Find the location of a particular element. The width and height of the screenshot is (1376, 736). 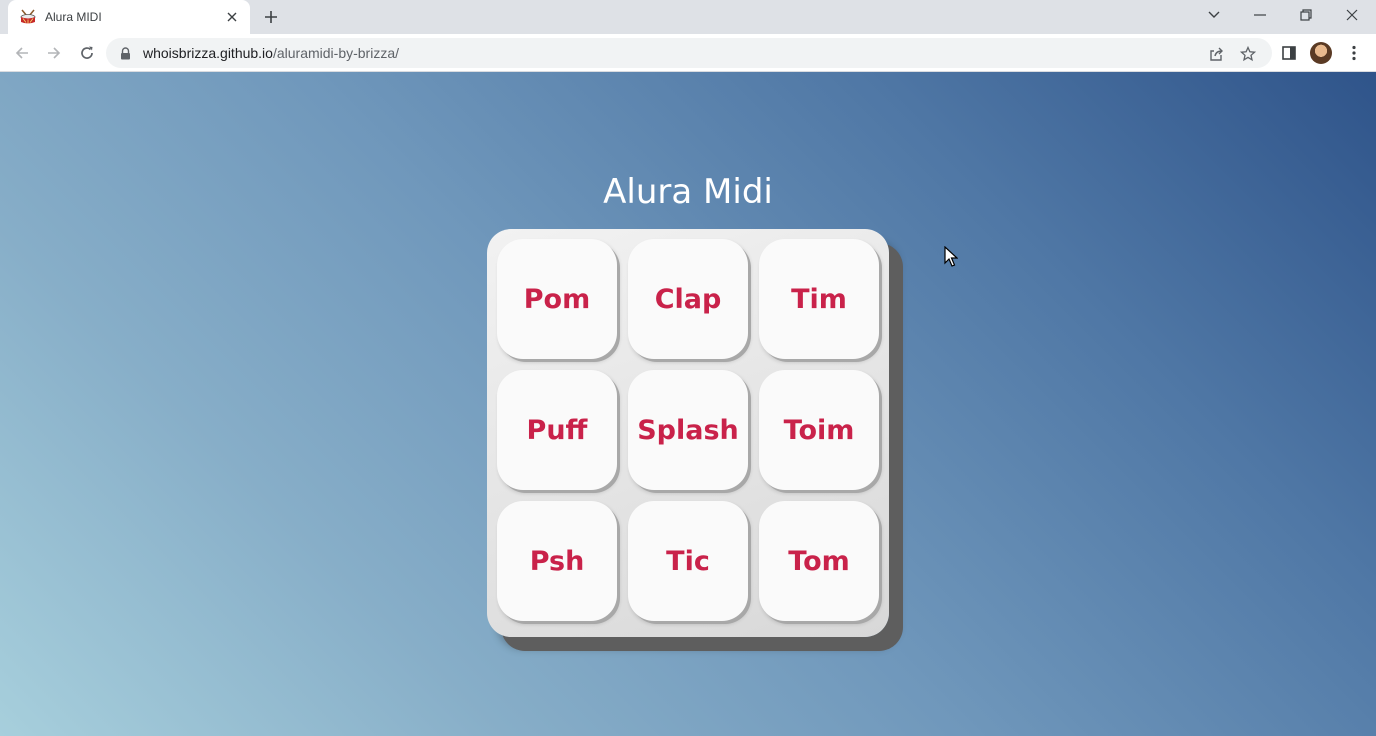

forward-arrow-icon is located at coordinates (54, 53).